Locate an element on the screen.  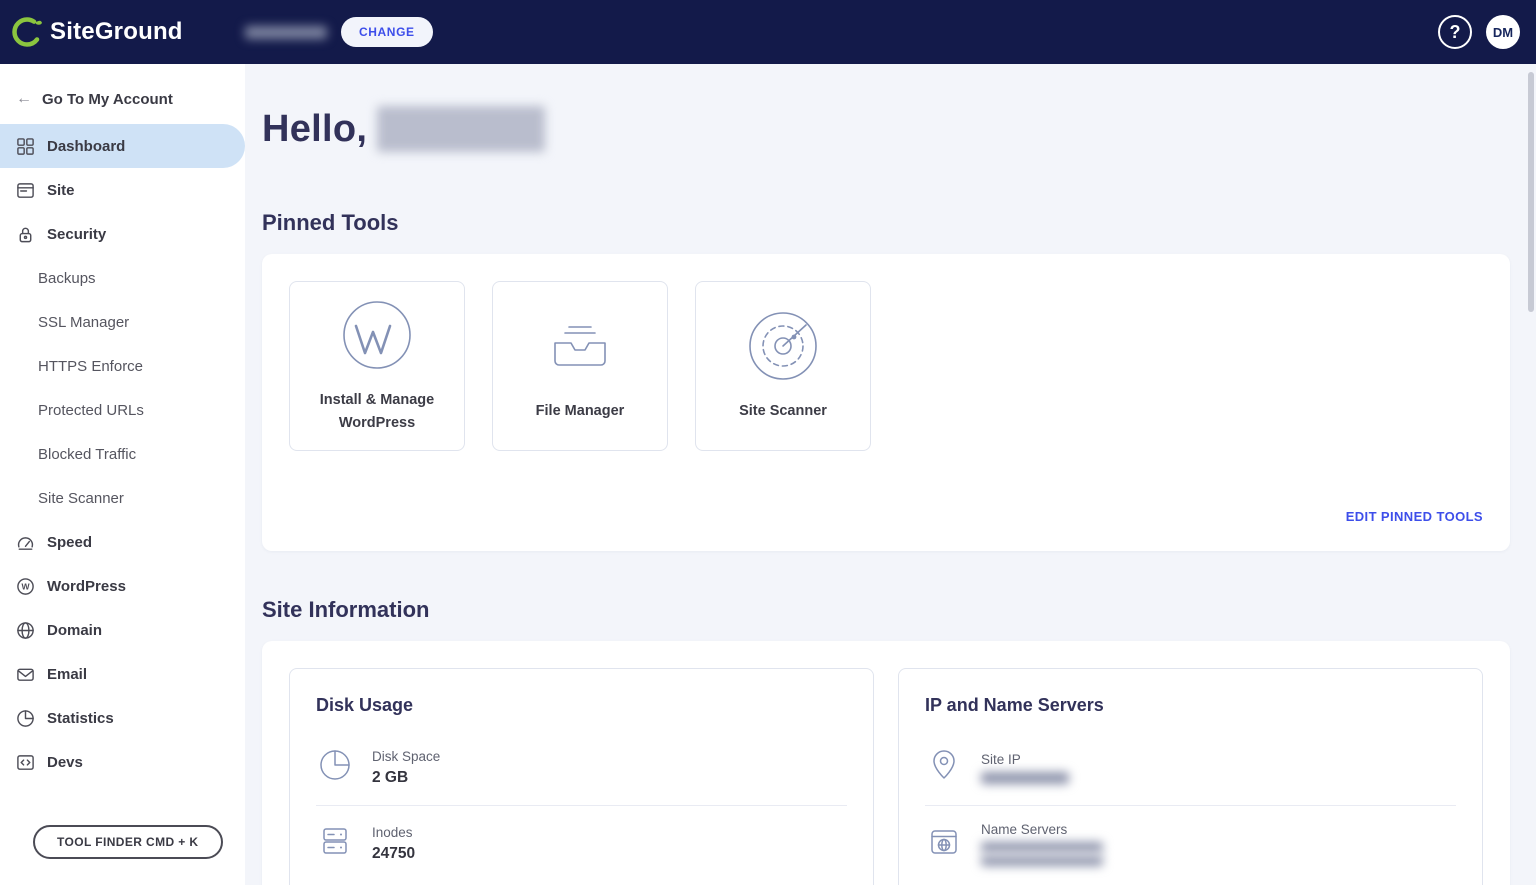
site-scanner-radar-icon is located at coordinates (783, 348).